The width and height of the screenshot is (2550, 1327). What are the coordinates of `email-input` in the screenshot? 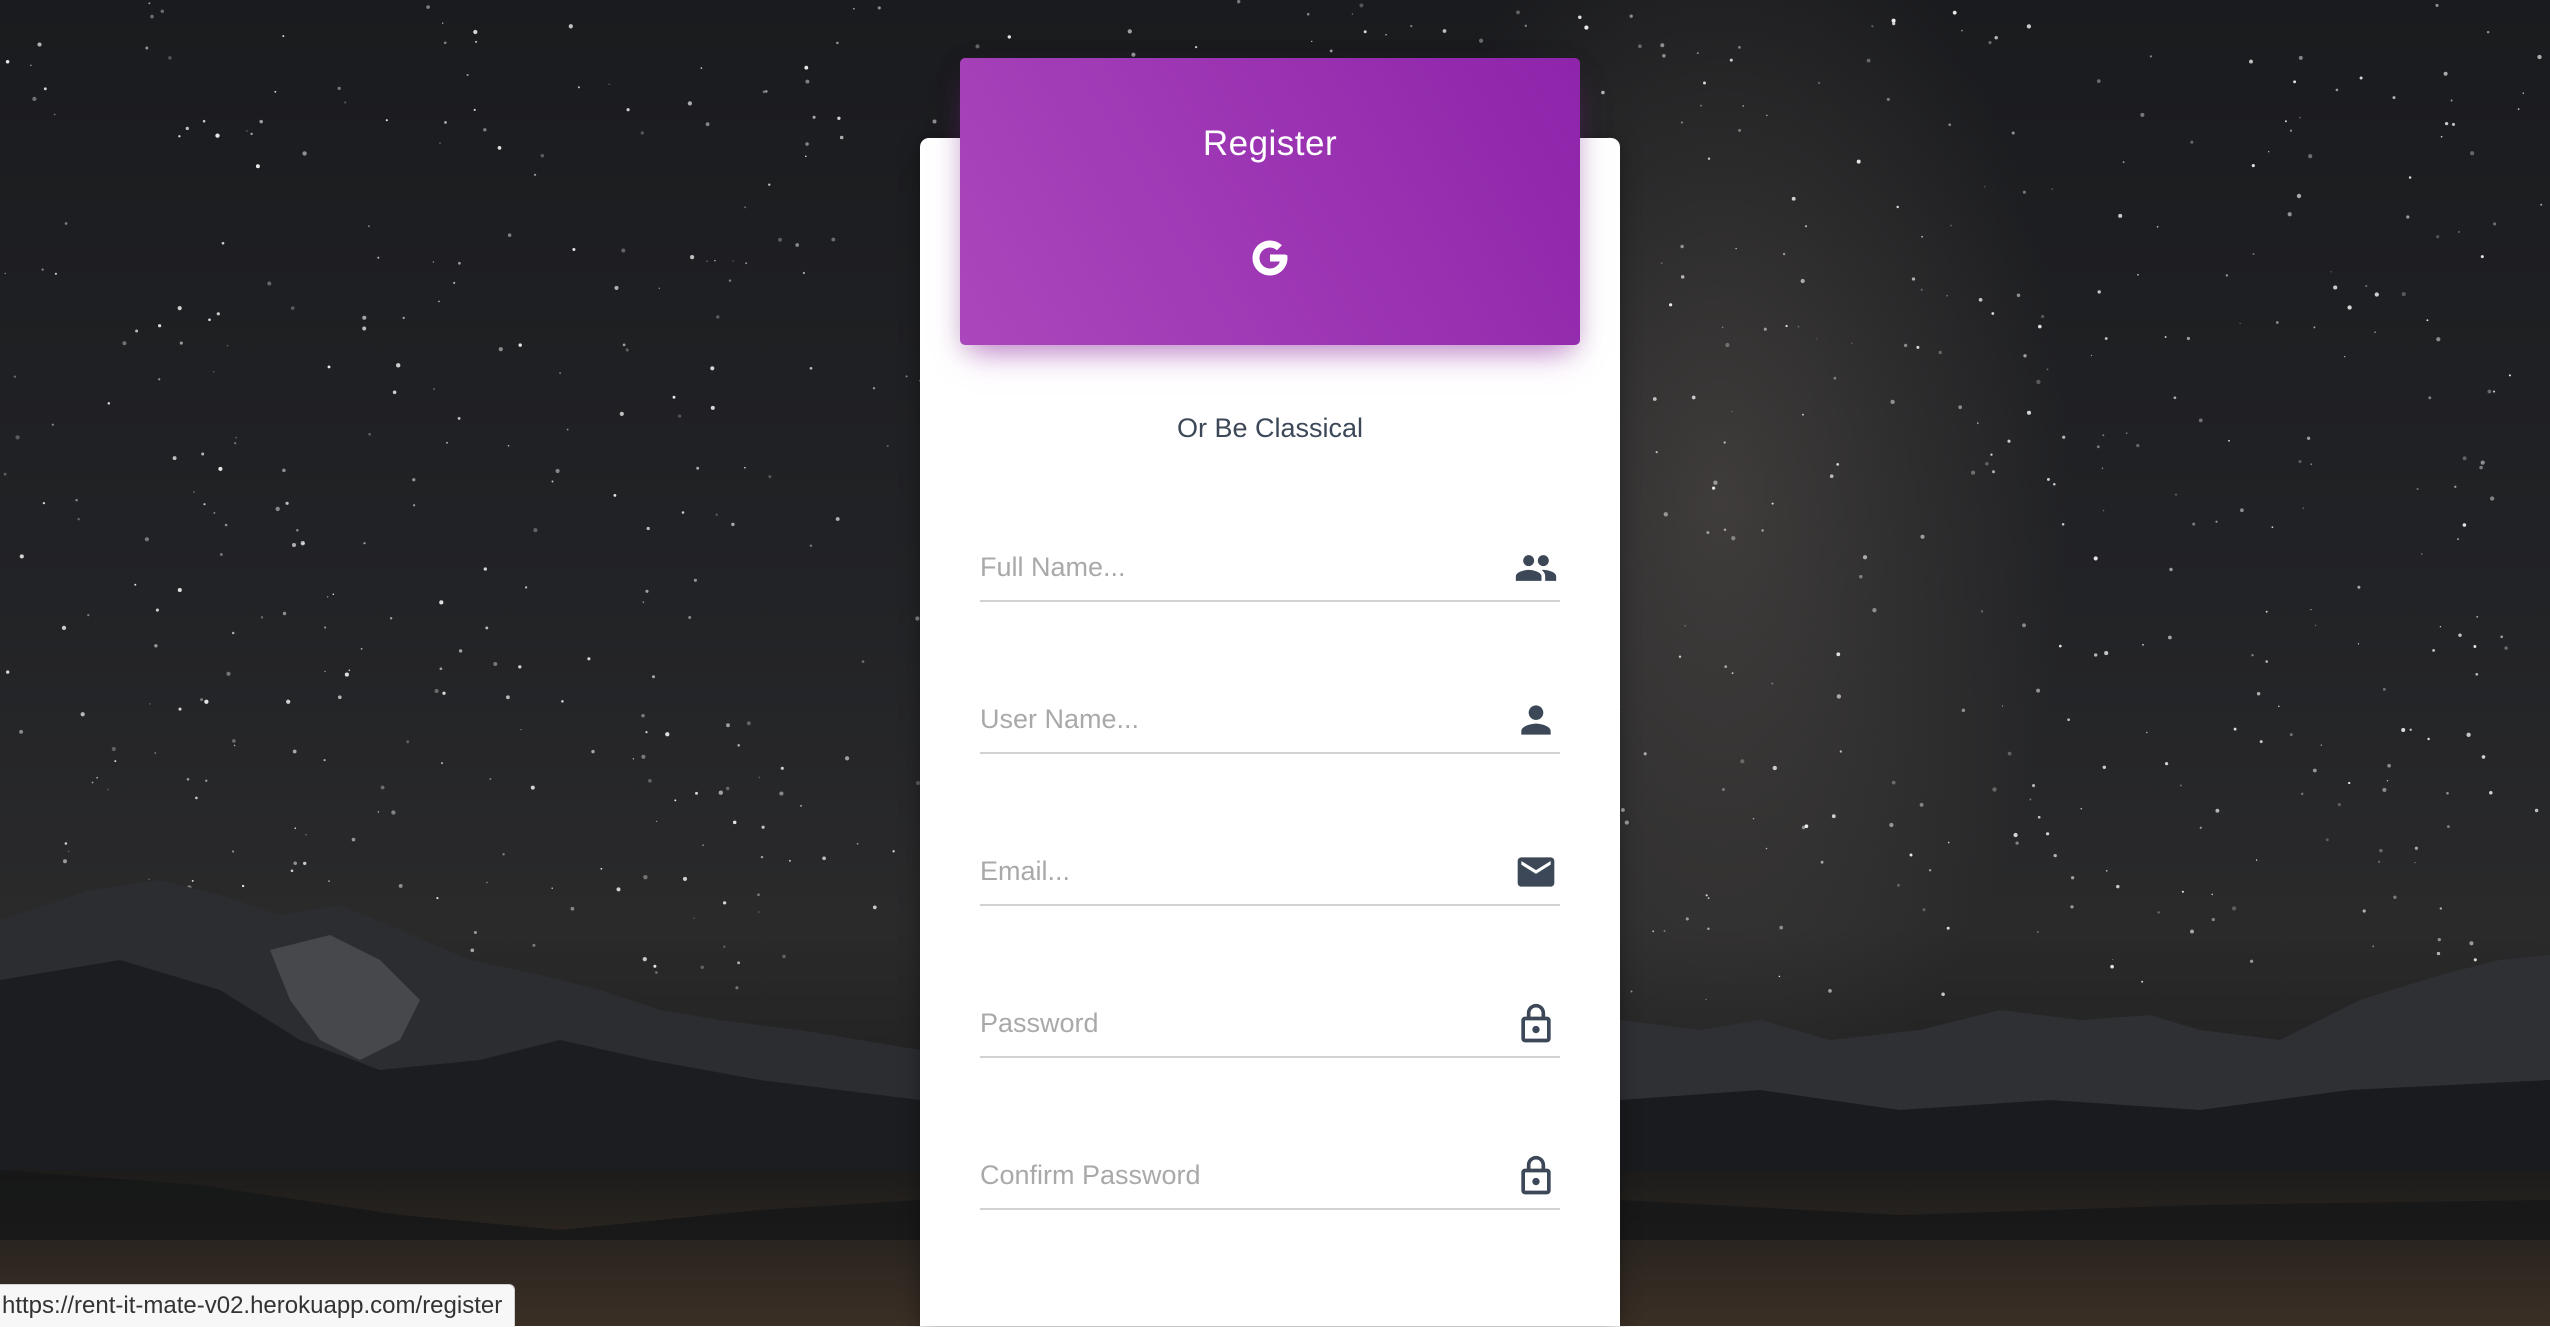 It's located at (1230, 871).